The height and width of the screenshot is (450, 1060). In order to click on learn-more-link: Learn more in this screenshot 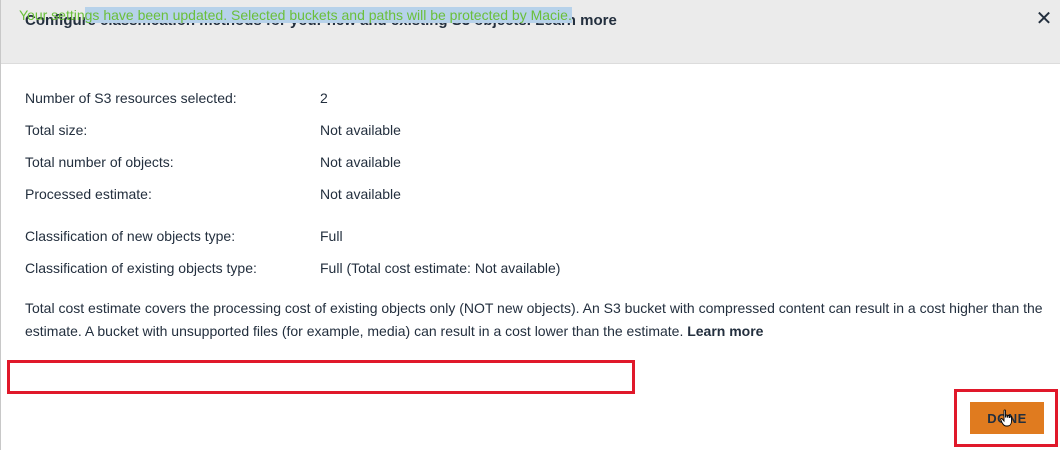, I will do `click(725, 331)`.